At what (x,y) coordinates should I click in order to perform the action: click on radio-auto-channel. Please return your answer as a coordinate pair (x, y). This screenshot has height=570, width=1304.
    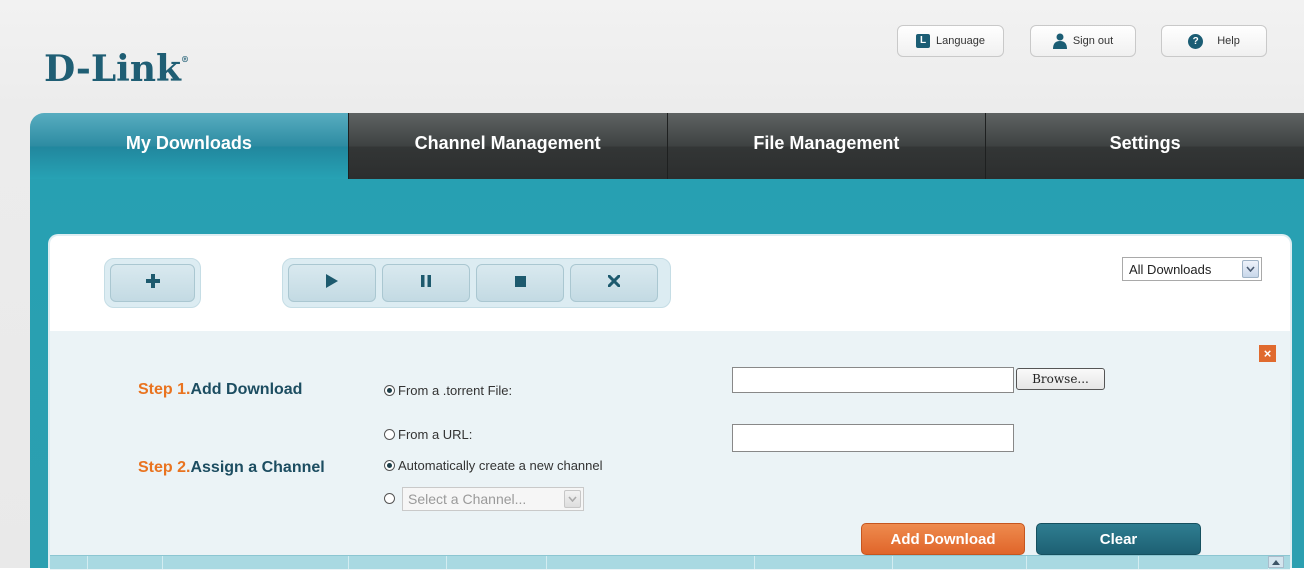
    Looking at the image, I should click on (389, 465).